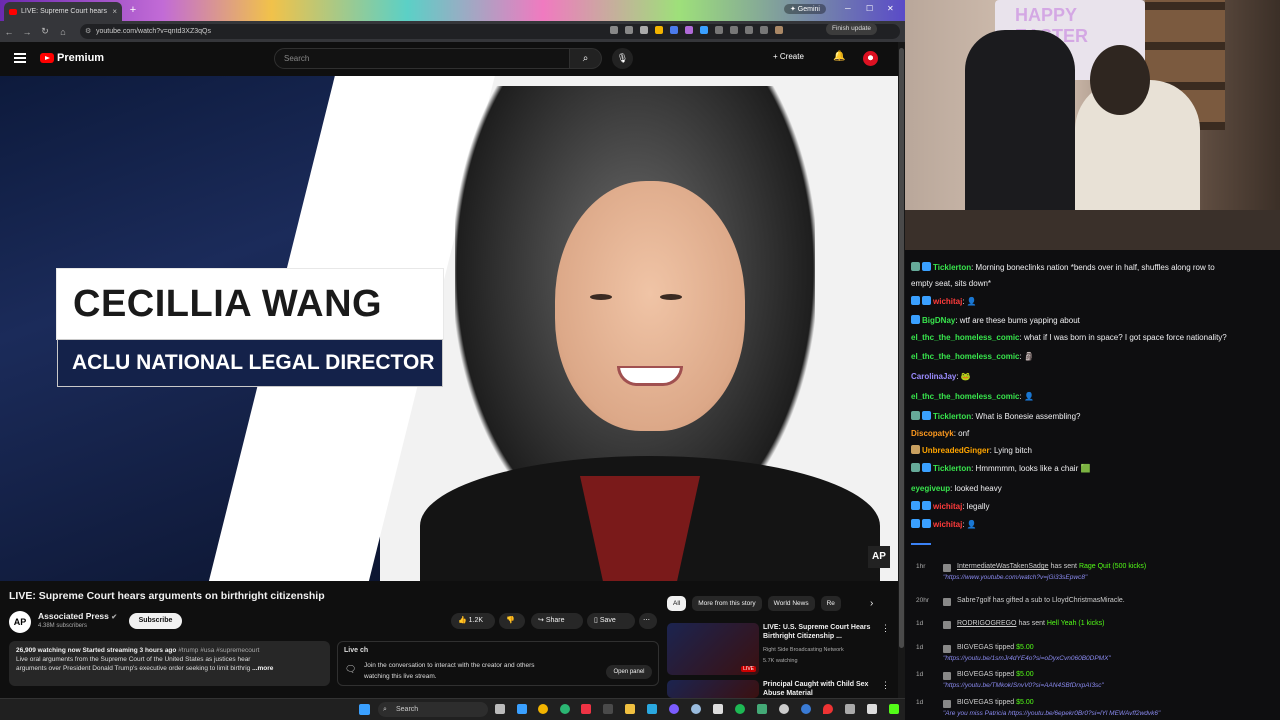 The width and height of the screenshot is (1280, 720). Describe the element at coordinates (500, 709) in the screenshot. I see `task-view-icon` at that location.